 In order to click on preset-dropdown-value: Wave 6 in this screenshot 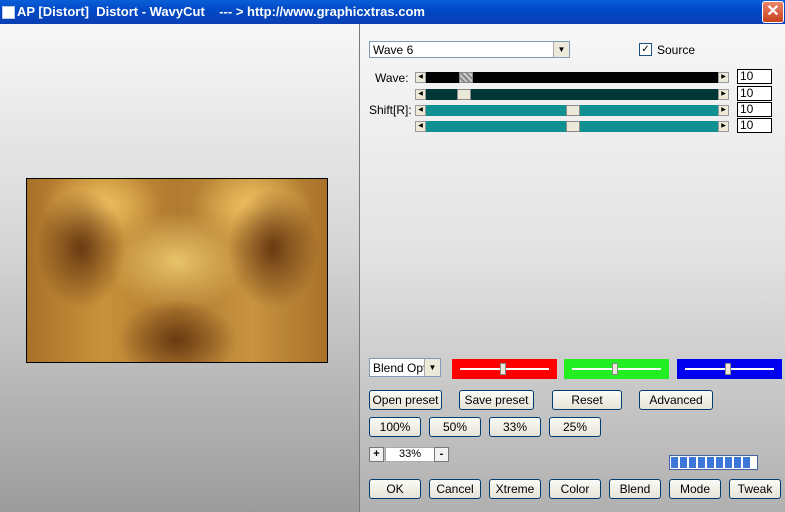, I will do `click(393, 50)`.